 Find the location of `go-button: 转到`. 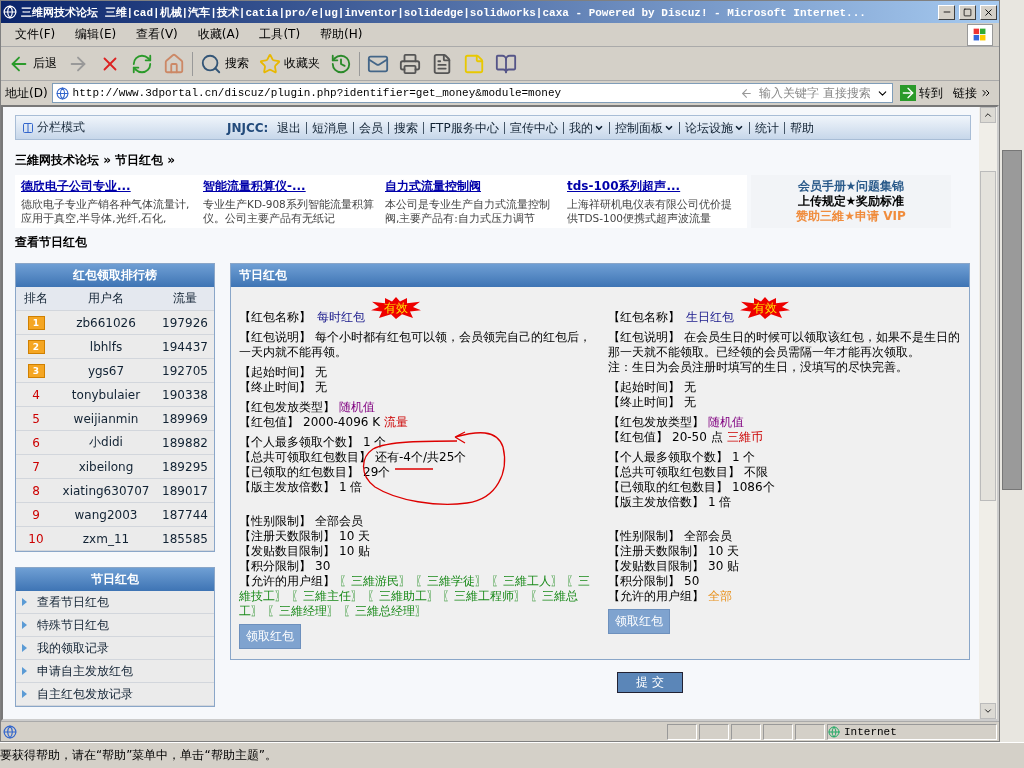

go-button: 转到 is located at coordinates (921, 93).